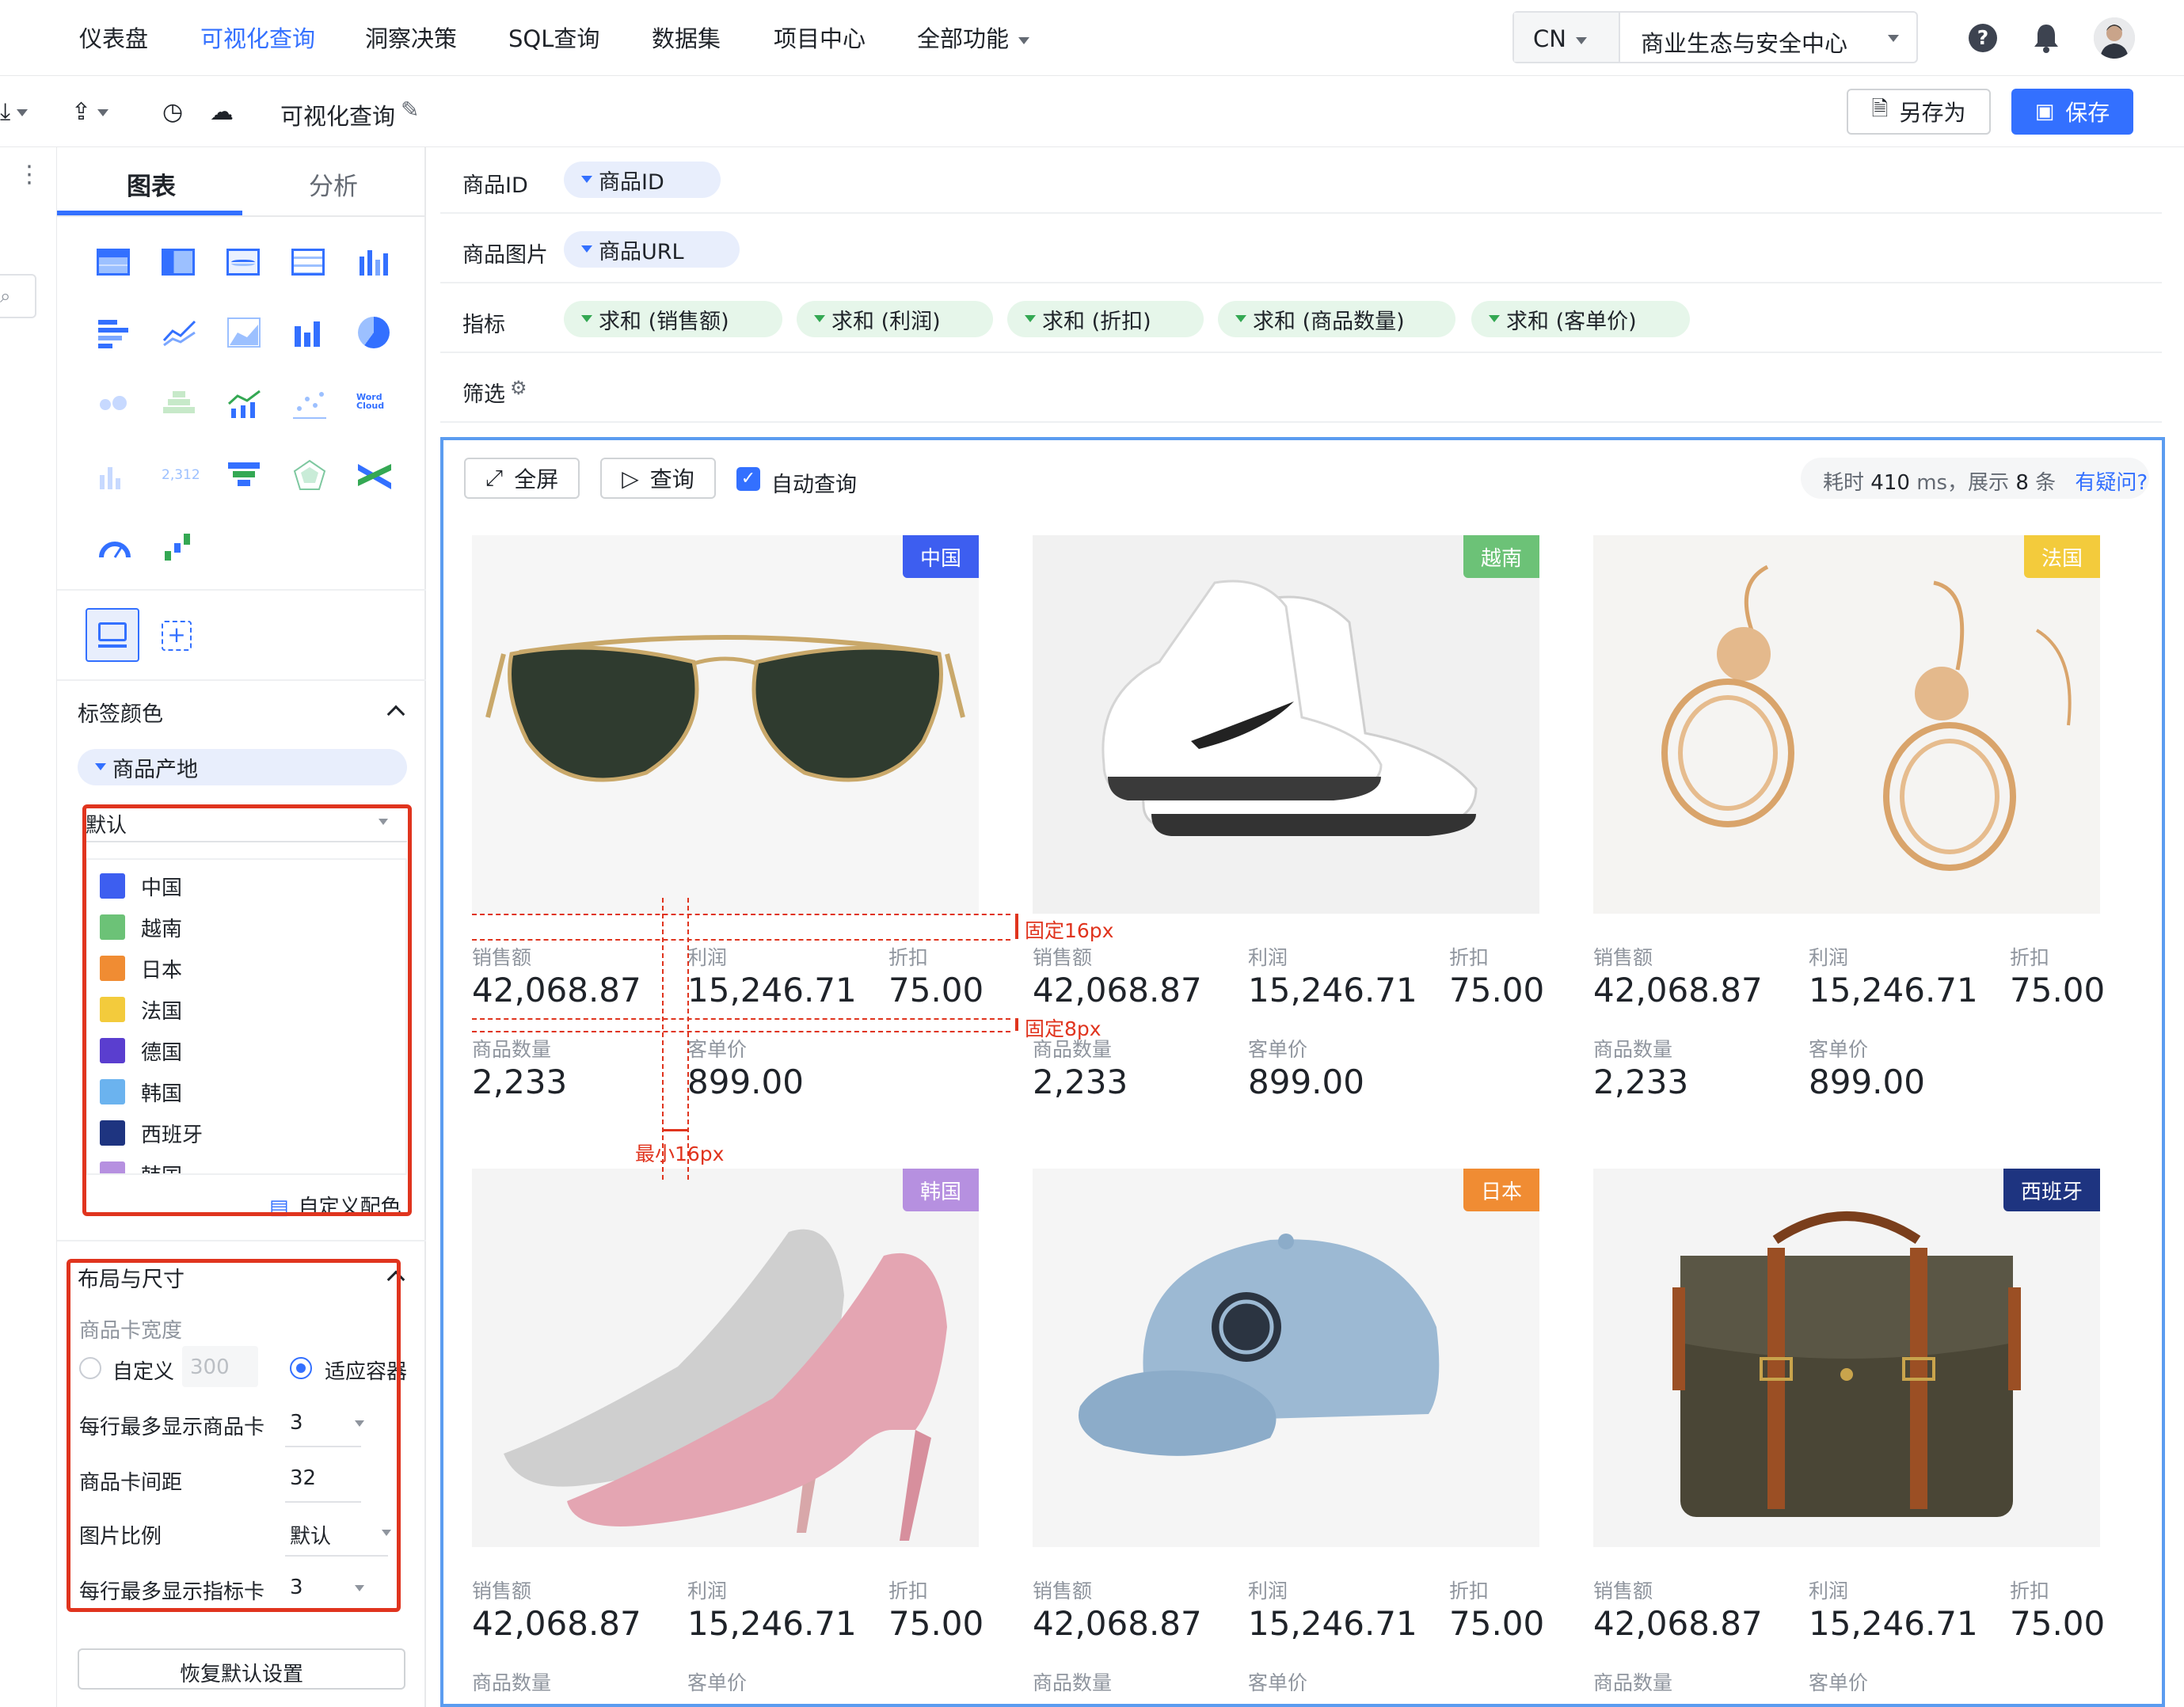 The image size is (2184, 1707). What do you see at coordinates (518, 388) in the screenshot?
I see `gear-icon: ⚙` at bounding box center [518, 388].